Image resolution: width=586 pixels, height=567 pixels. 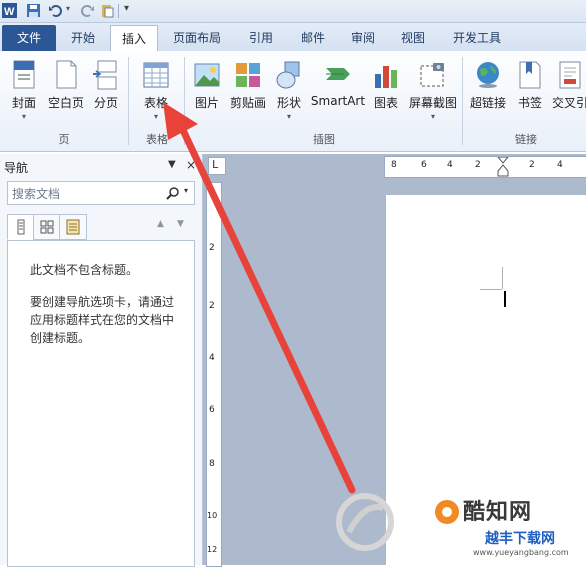 What do you see at coordinates (134, 39) in the screenshot?
I see `tab-insert: 插入` at bounding box center [134, 39].